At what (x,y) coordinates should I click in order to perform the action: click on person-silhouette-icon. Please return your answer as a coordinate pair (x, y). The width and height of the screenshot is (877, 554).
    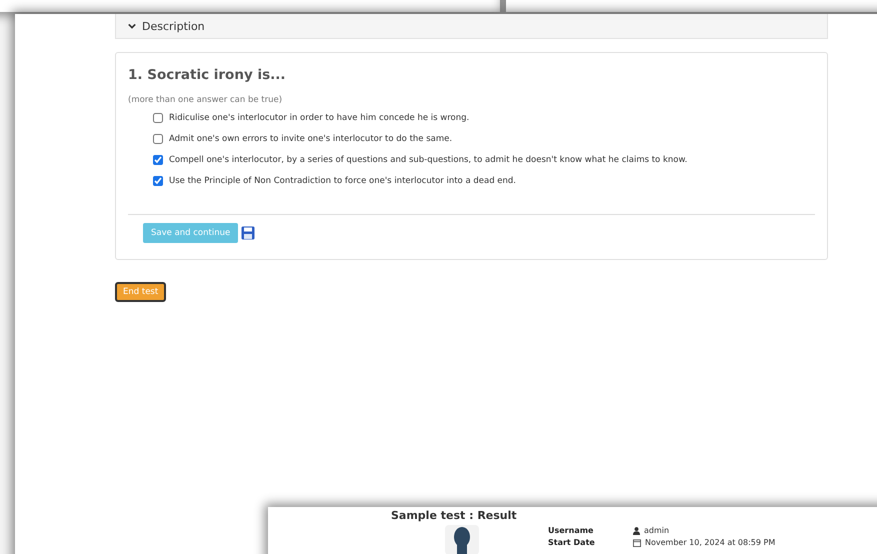
    Looking at the image, I should click on (462, 539).